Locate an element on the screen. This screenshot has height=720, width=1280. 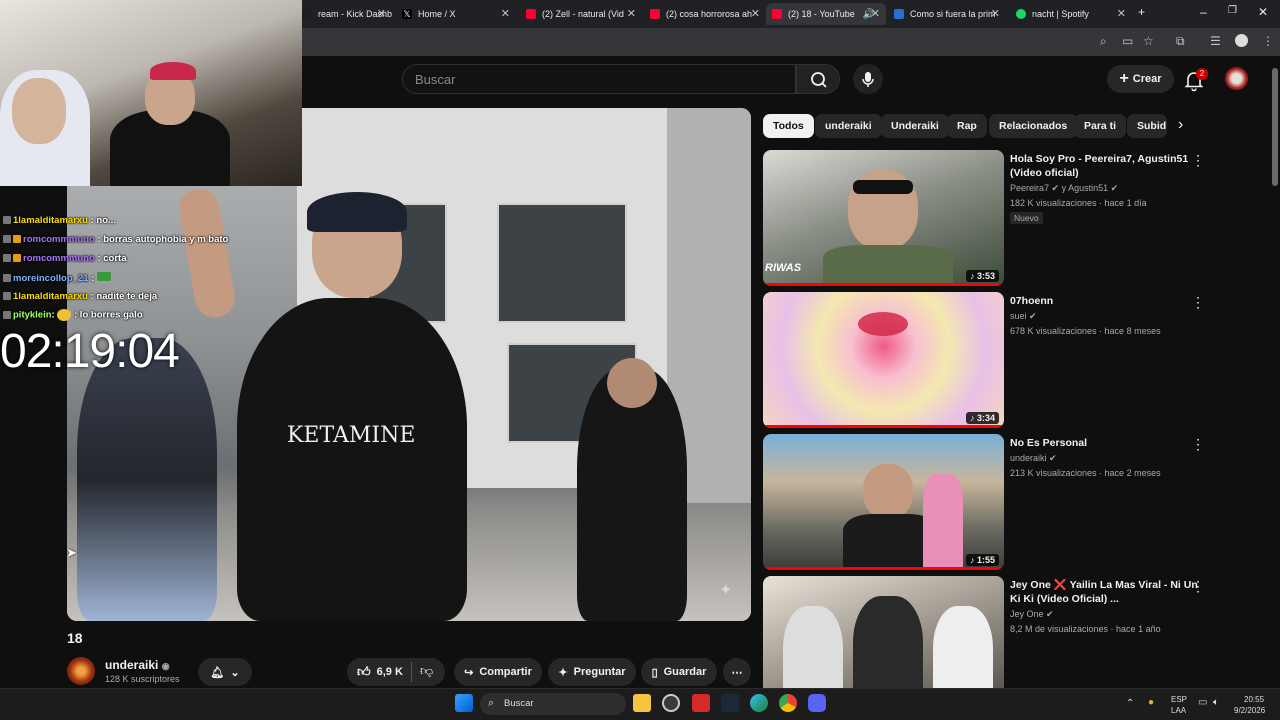
chip-relacionados: Relacionados is located at coordinates (1033, 126).